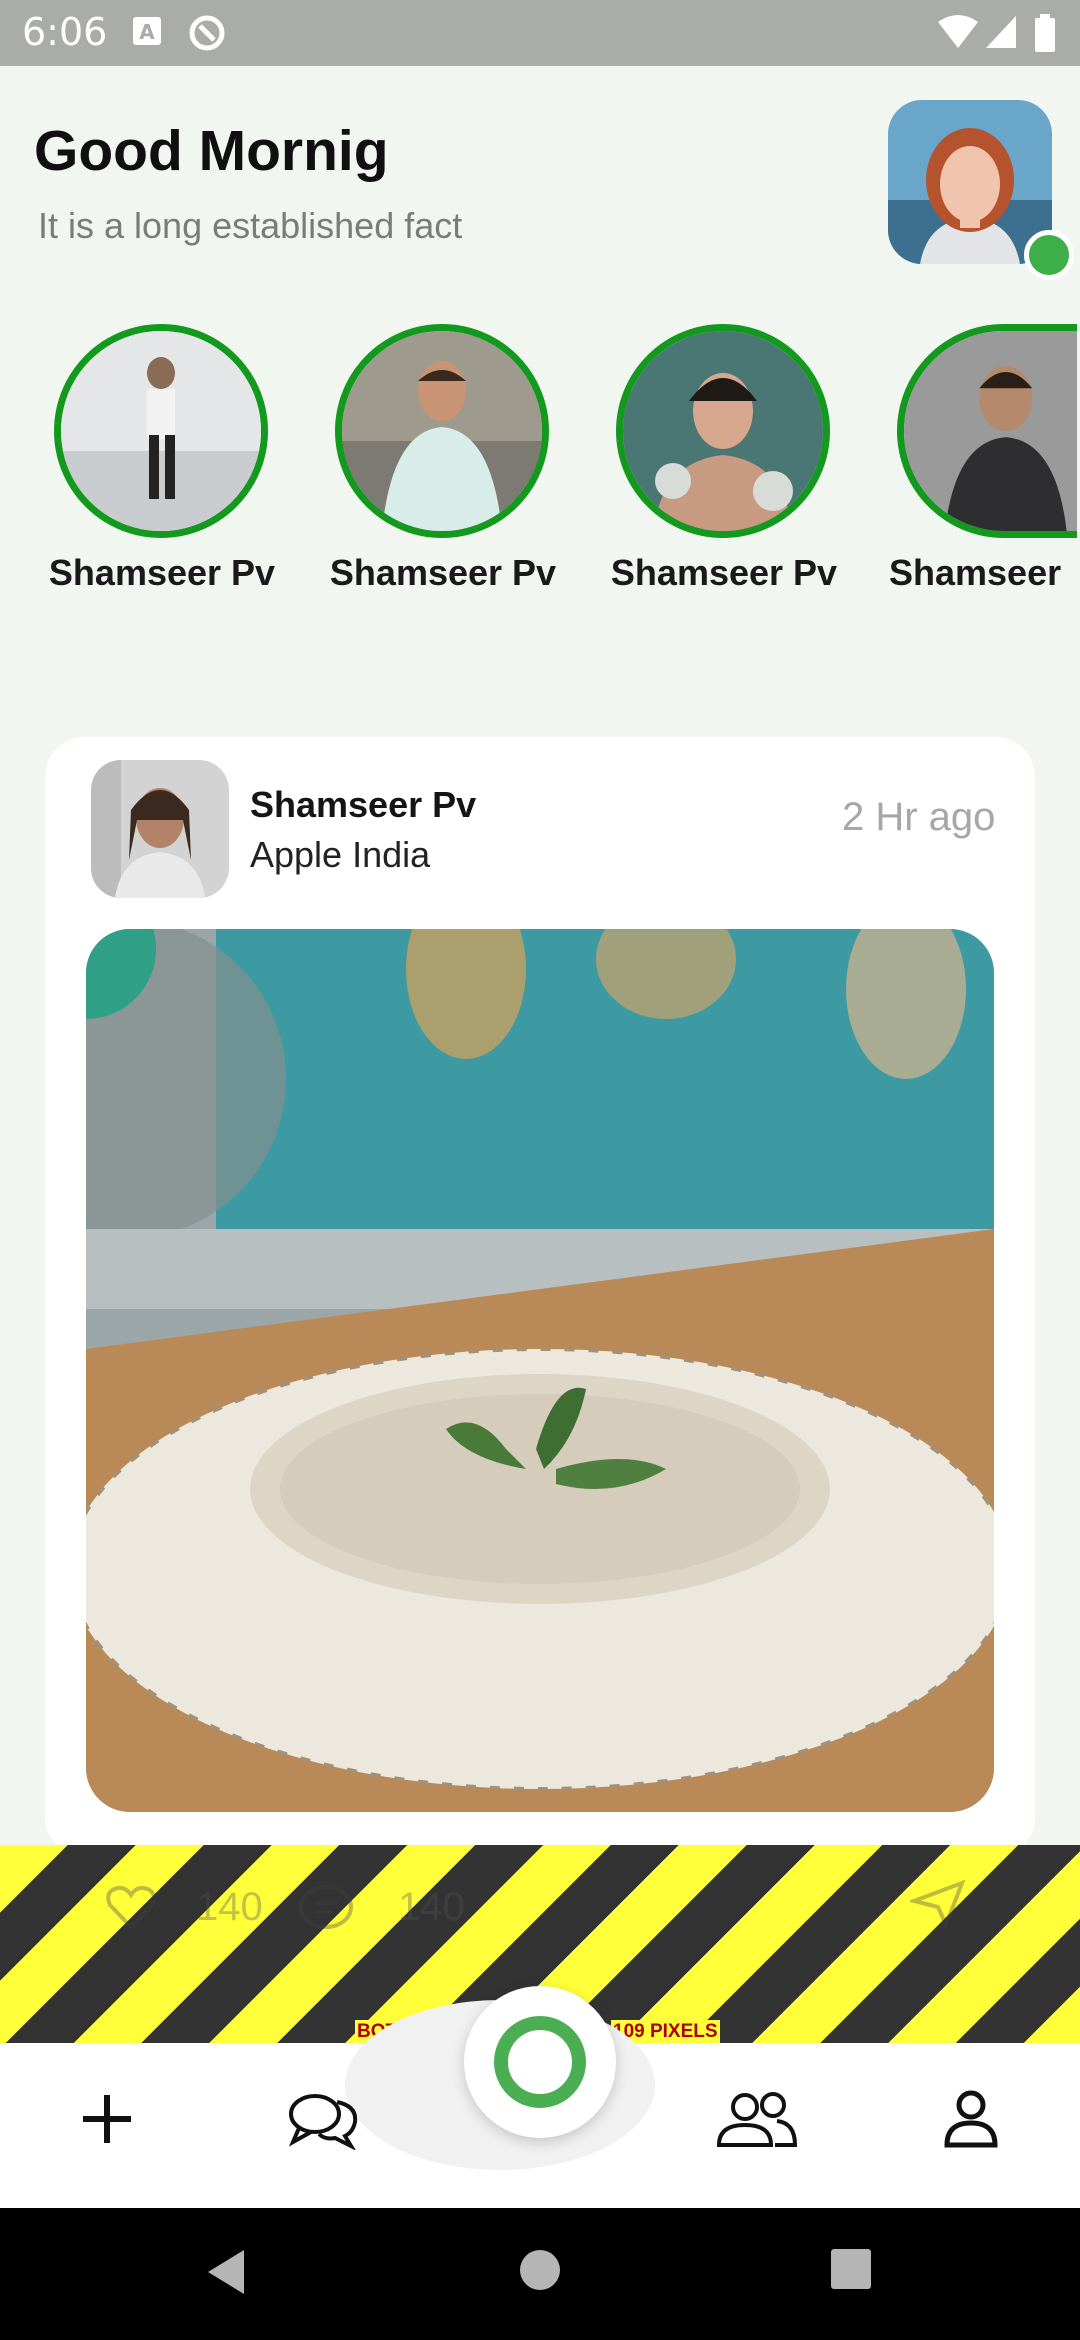  Describe the element at coordinates (1045, 35) in the screenshot. I see `battery-icon` at that location.